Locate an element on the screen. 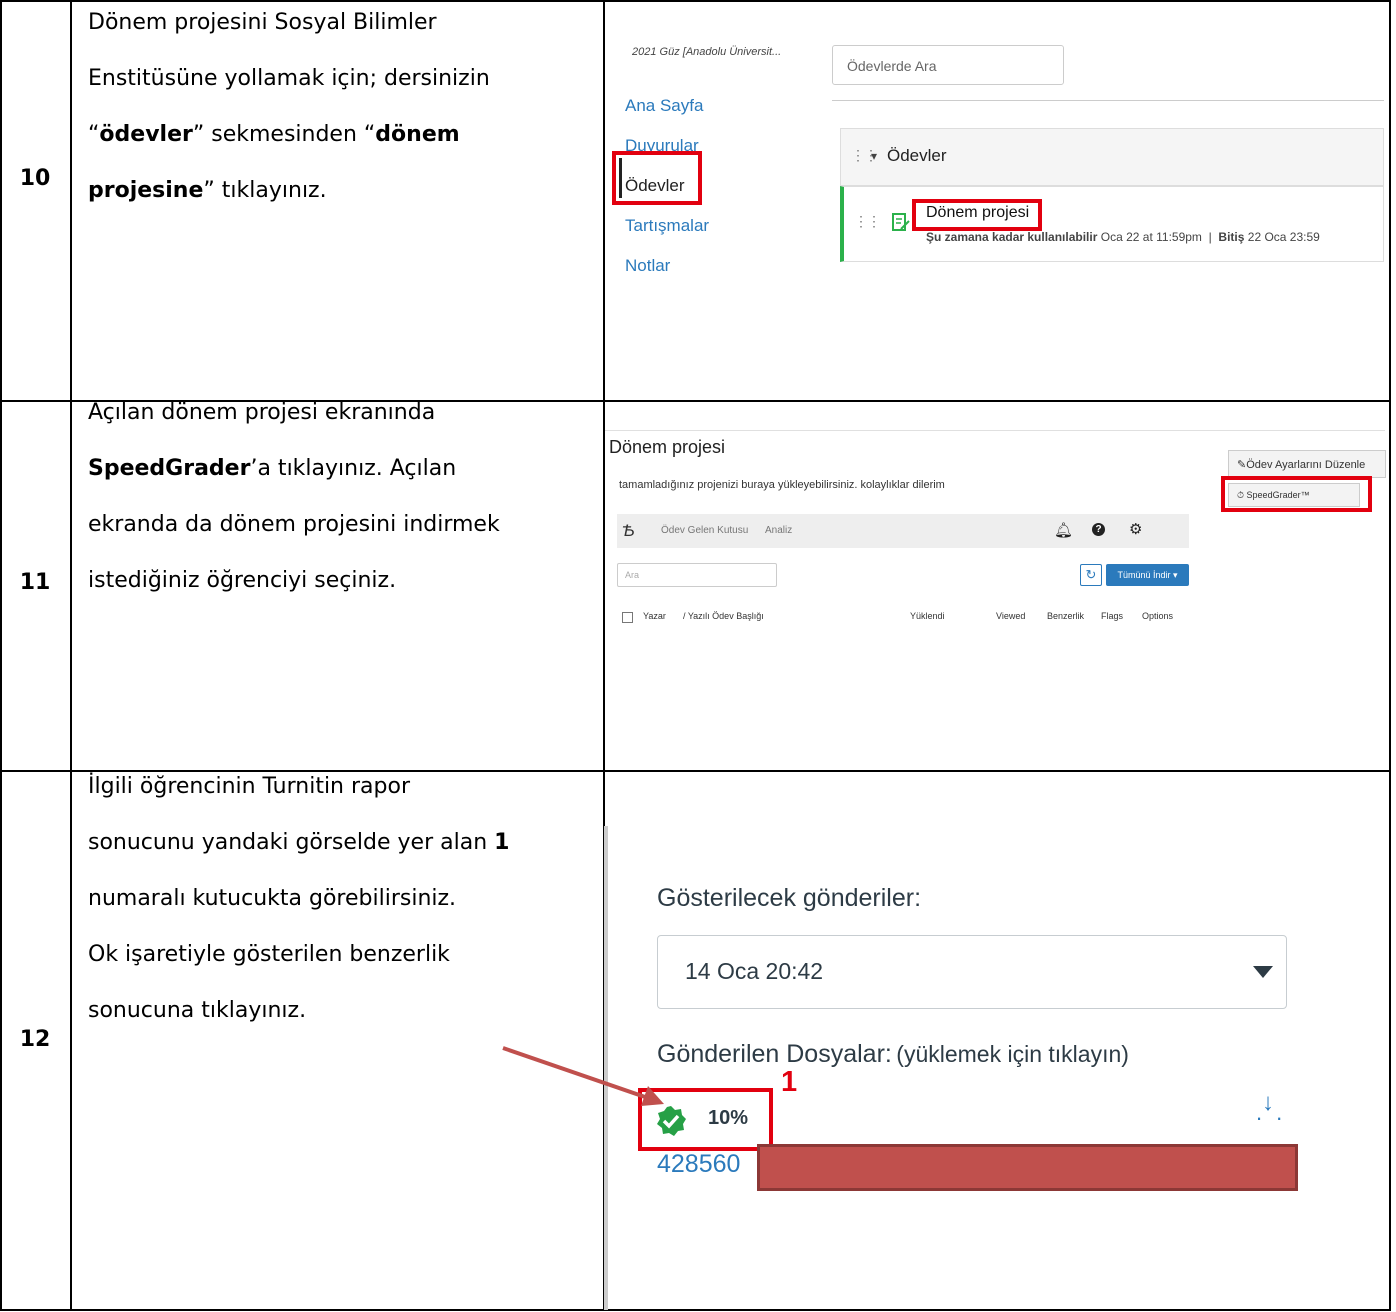 This screenshot has width=1396, height=1312. instruction-text: İlgili öğrencinin Turnitin rapor is located at coordinates (249, 786).